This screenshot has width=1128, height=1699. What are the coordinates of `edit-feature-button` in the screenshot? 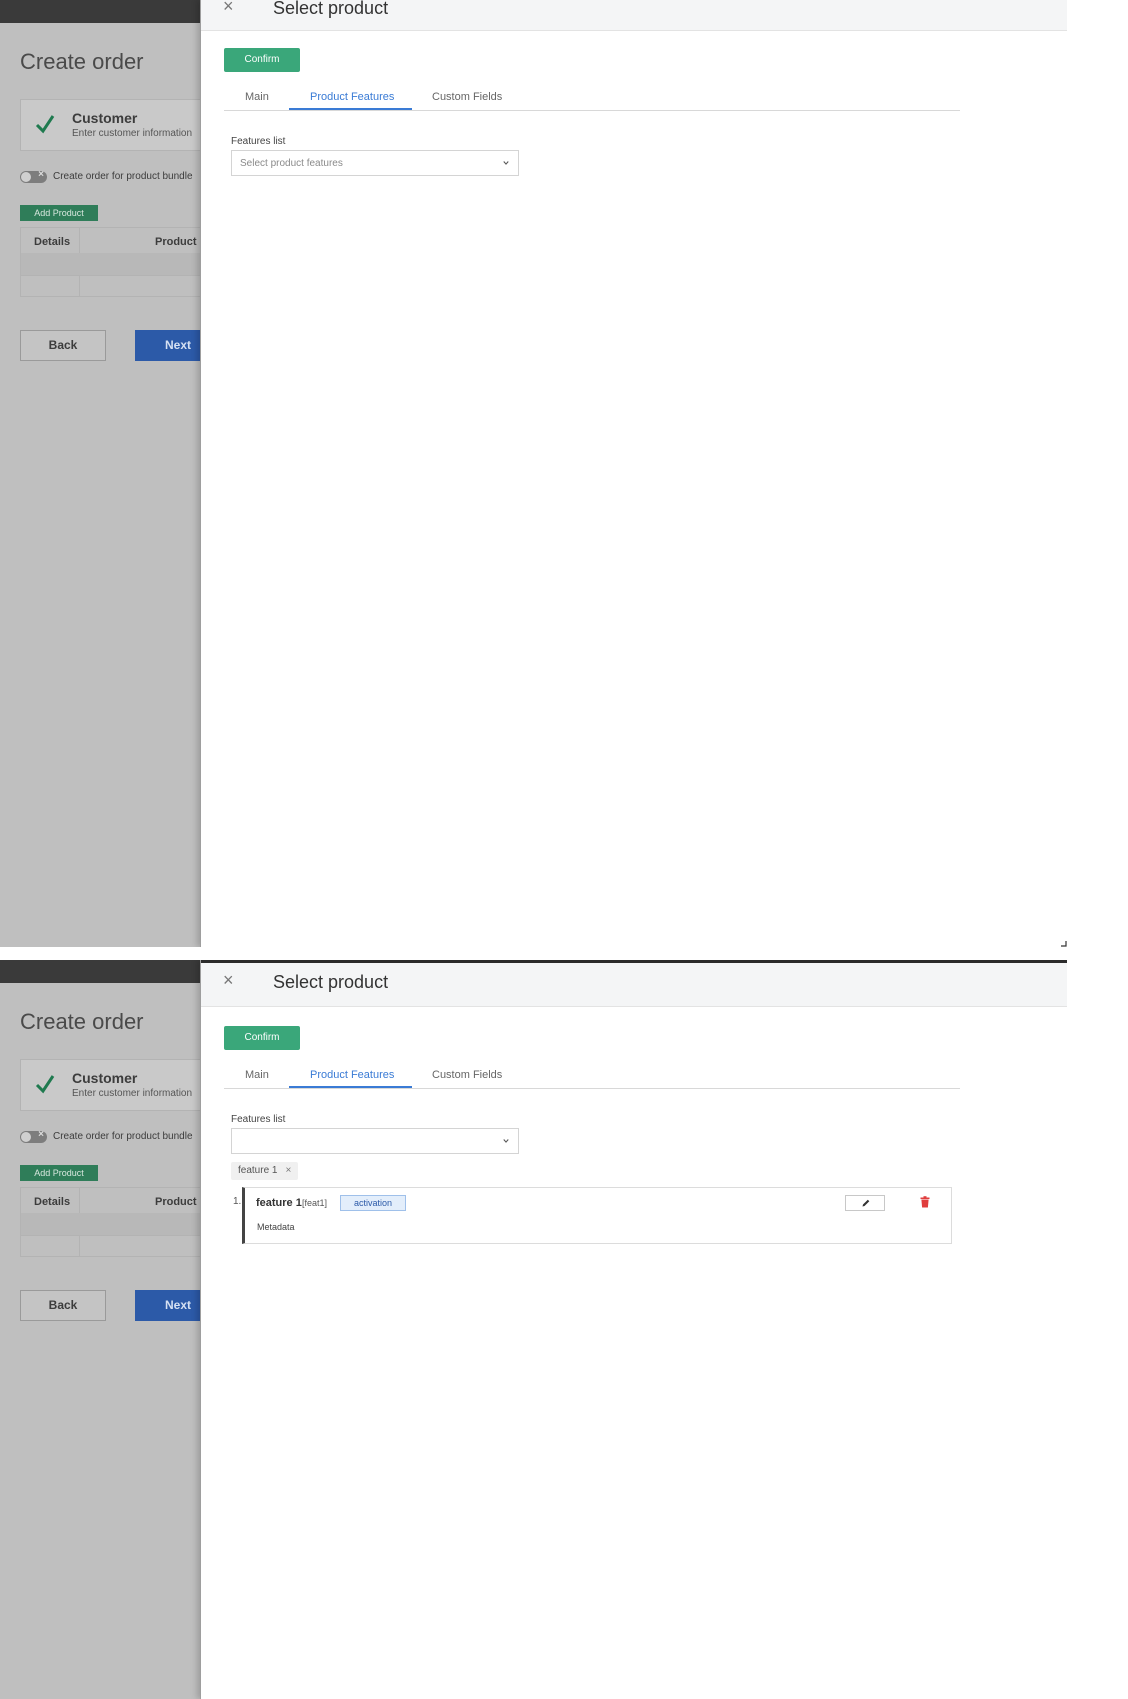 It's located at (865, 1203).